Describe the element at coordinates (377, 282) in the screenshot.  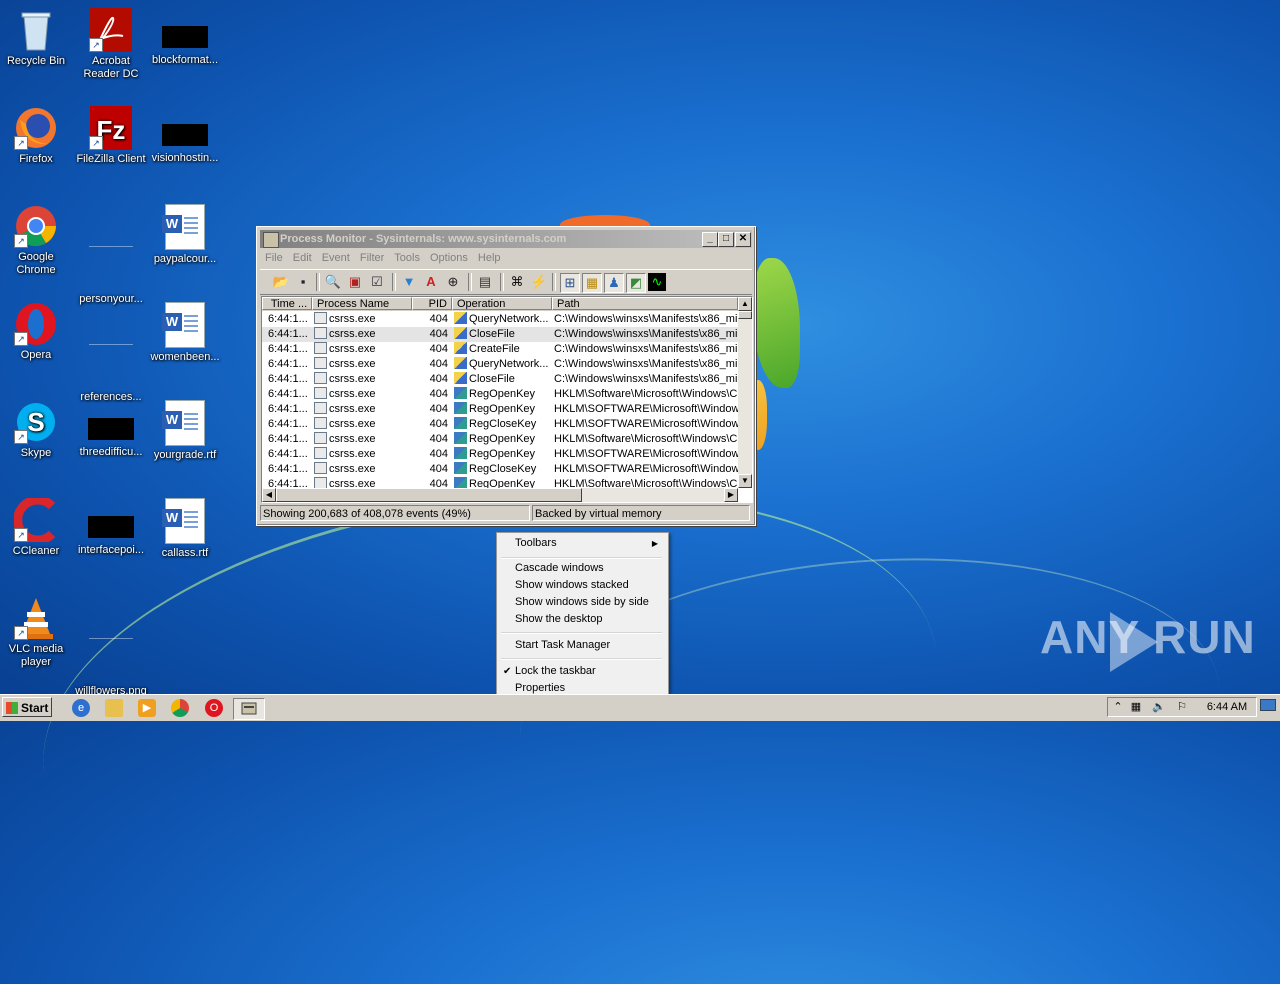
I see `clear-display-icon: ☑` at that location.